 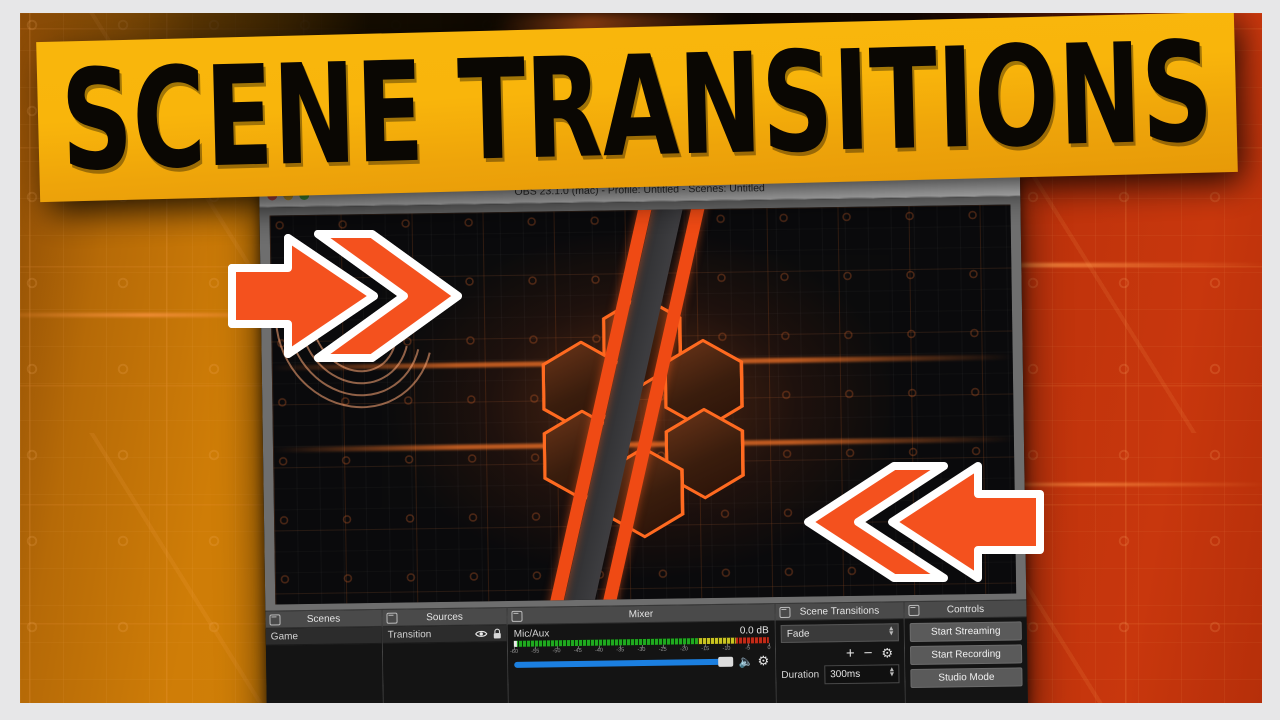 I want to click on dock-transitions-body: Fade ▲ ▼ + − ⚙ Duration 300ms ▲ ▼, so click(x=840, y=668).